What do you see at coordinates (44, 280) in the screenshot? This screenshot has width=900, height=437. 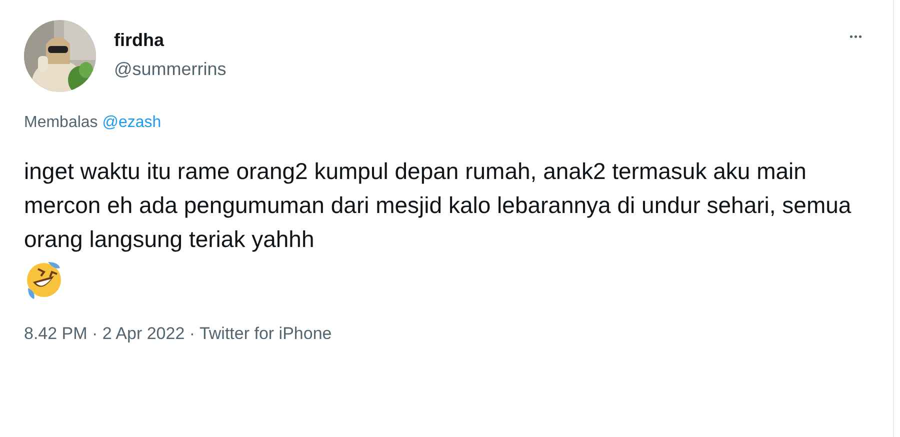 I see `laughing-emoji-icon` at bounding box center [44, 280].